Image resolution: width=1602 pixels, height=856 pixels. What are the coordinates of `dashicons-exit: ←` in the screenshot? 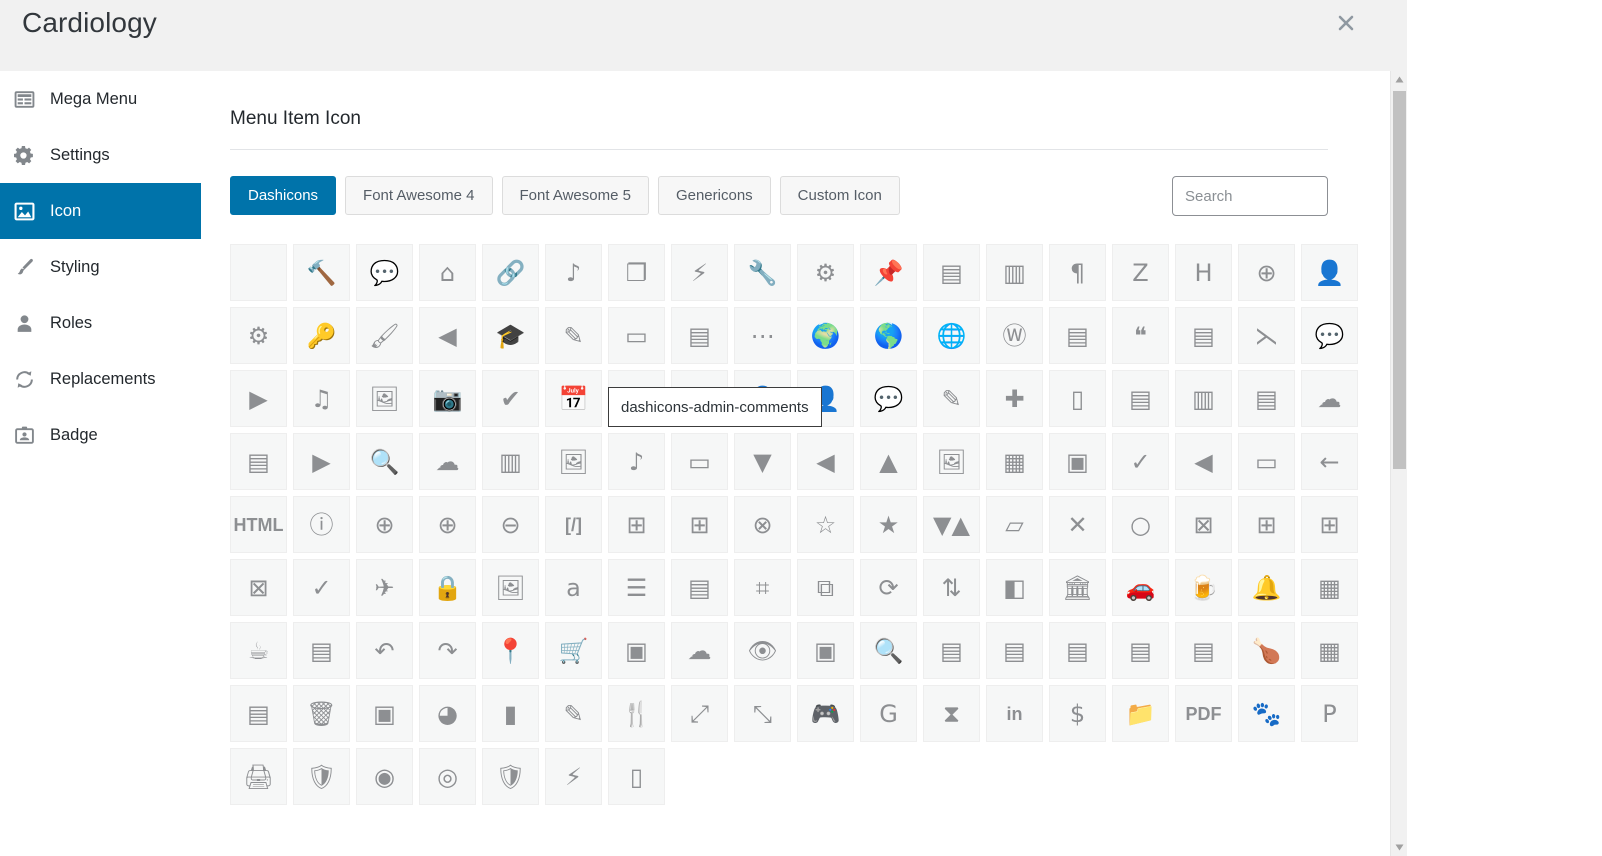 It's located at (1329, 461).